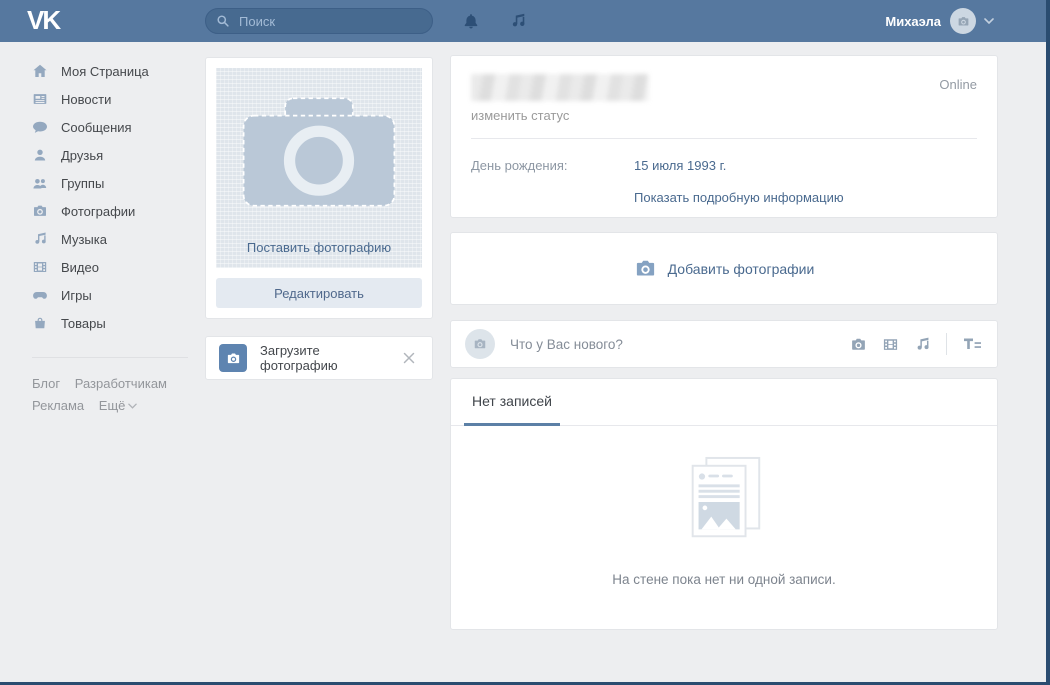 The image size is (1050, 685). Describe the element at coordinates (1048, 342) in the screenshot. I see `window-right-edge` at that location.